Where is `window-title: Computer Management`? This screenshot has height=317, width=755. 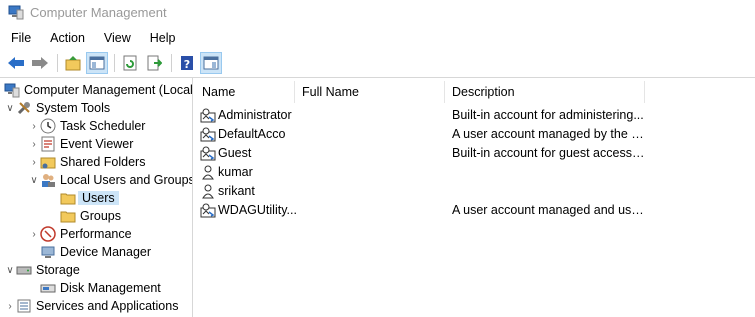 window-title: Computer Management is located at coordinates (98, 12).